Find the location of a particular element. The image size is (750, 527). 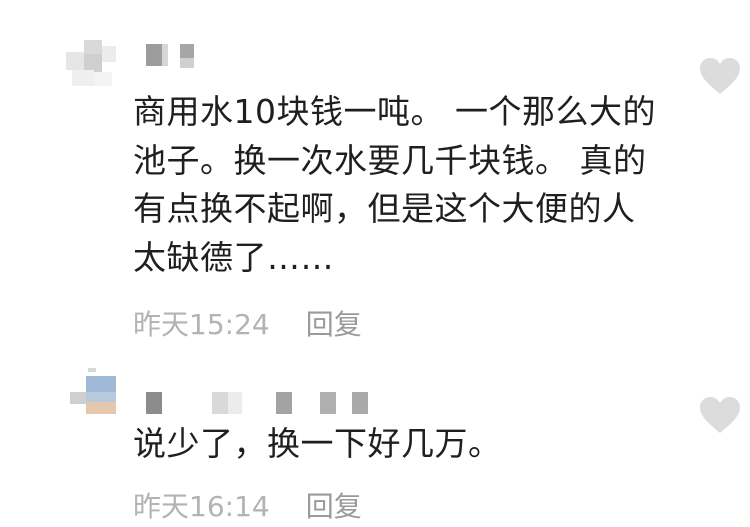

comment-timestamp: 昨天15:24 is located at coordinates (201, 324).